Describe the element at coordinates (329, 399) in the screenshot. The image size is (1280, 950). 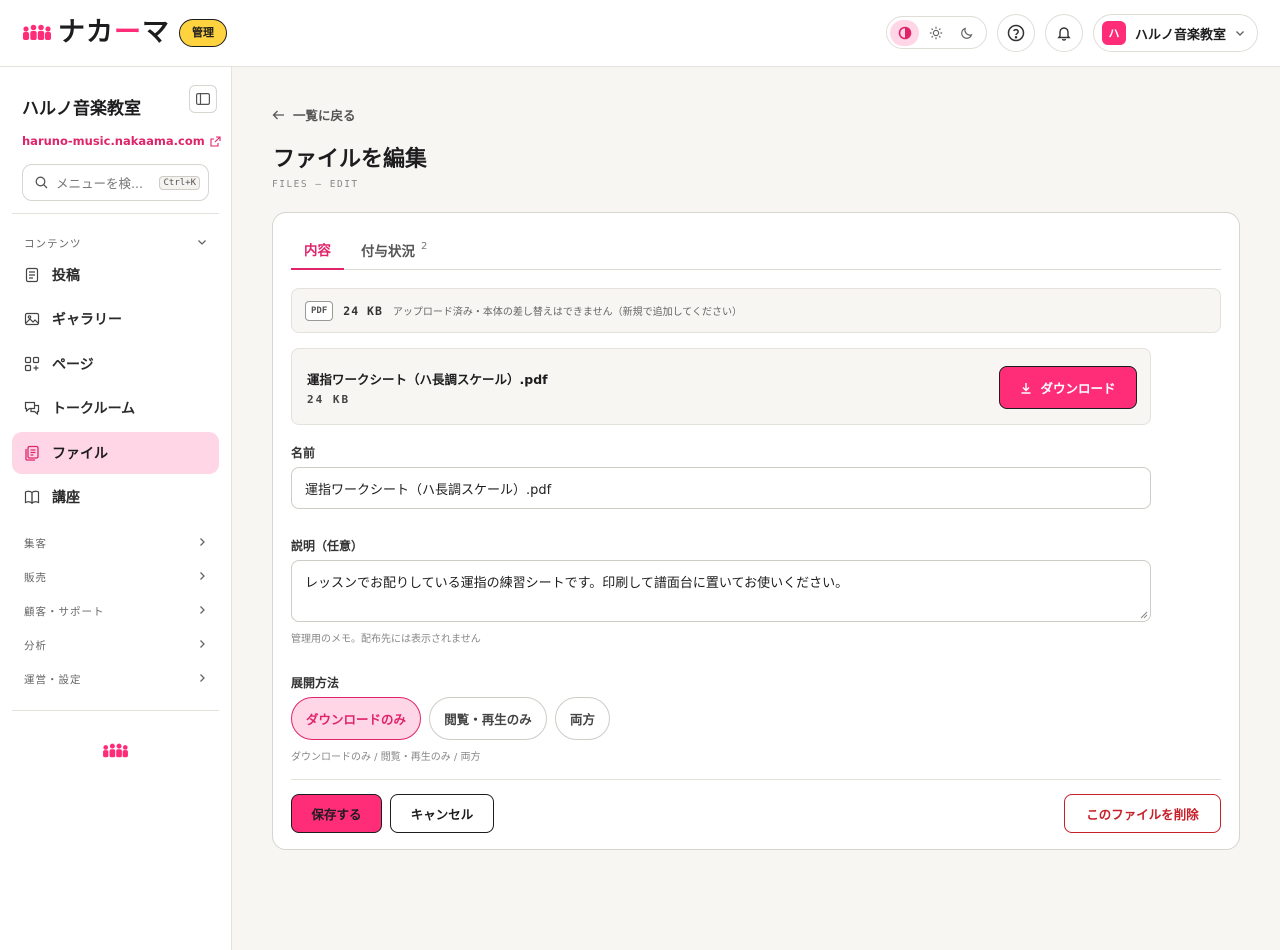
I see `file-size: 24 KB` at that location.